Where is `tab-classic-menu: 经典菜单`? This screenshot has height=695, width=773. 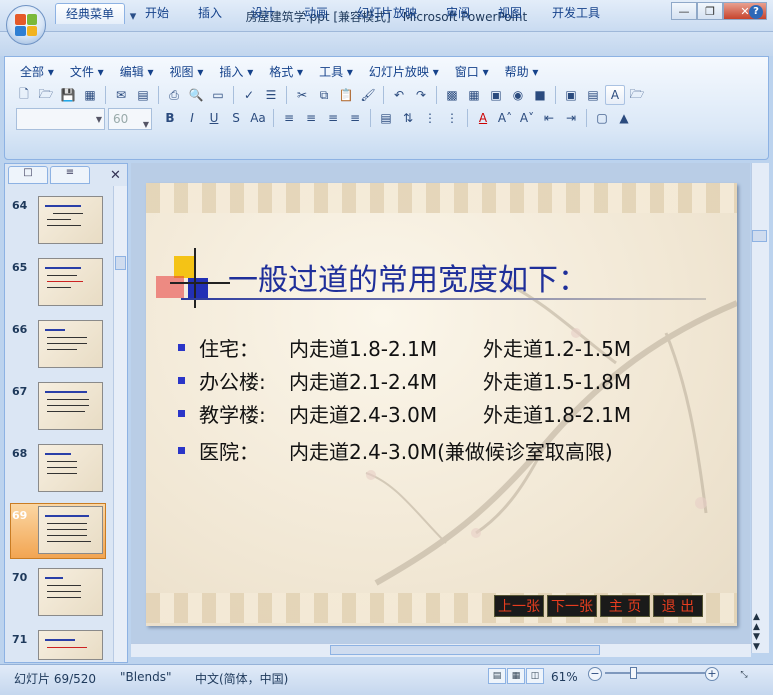 tab-classic-menu: 经典菜单 is located at coordinates (90, 13).